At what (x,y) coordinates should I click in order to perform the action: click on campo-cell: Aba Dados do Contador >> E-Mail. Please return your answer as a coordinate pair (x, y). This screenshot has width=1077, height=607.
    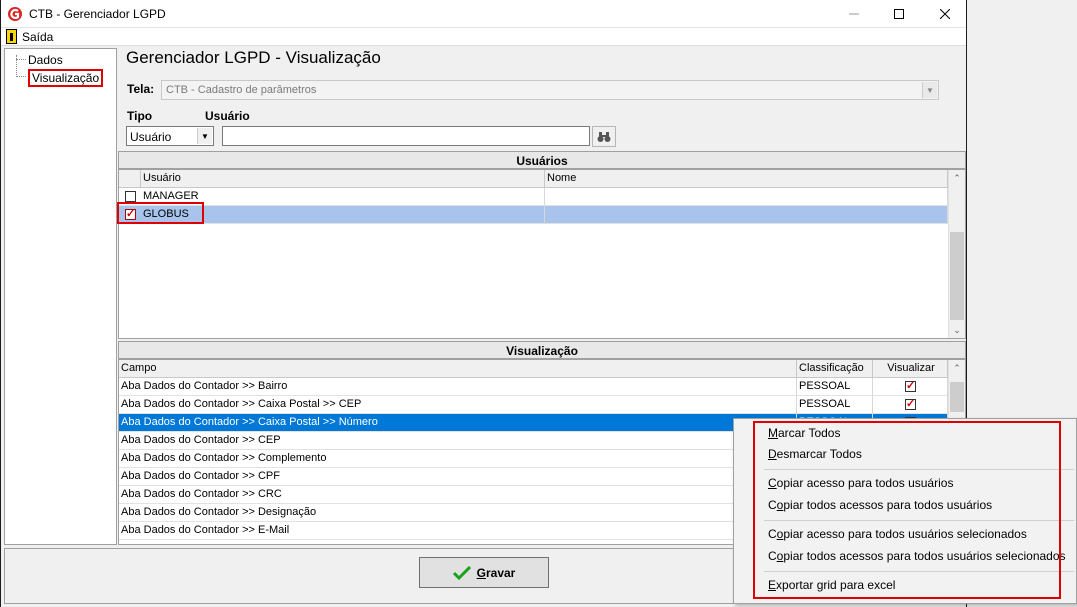
    Looking at the image, I should click on (458, 531).